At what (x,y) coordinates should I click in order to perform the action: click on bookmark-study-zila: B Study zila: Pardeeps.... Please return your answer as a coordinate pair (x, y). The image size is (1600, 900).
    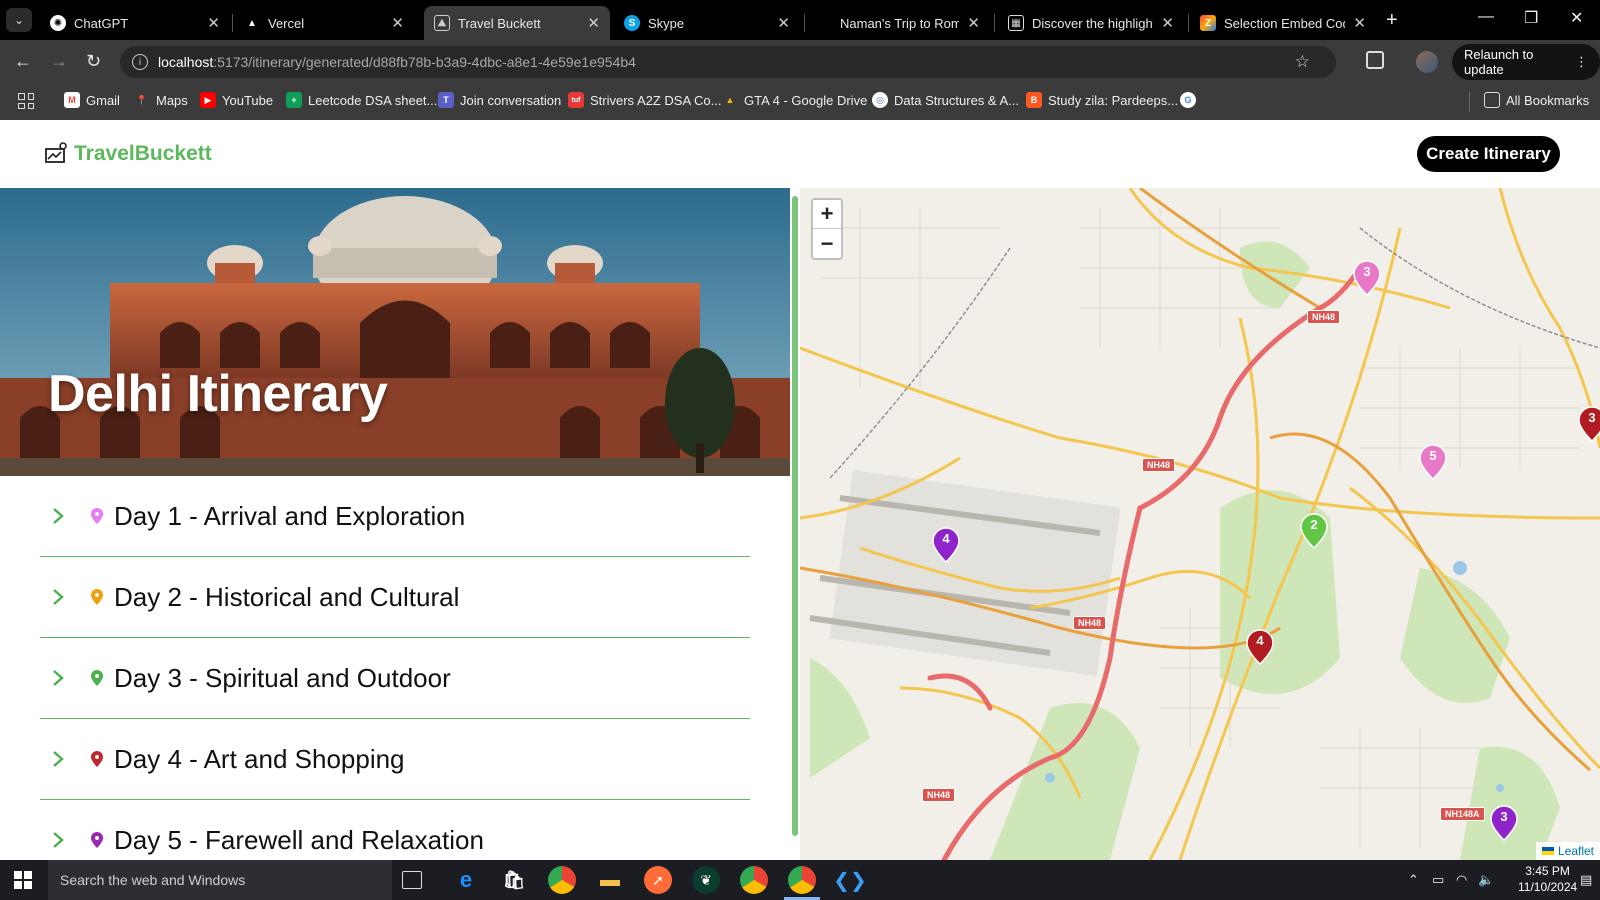
    Looking at the image, I should click on (1102, 100).